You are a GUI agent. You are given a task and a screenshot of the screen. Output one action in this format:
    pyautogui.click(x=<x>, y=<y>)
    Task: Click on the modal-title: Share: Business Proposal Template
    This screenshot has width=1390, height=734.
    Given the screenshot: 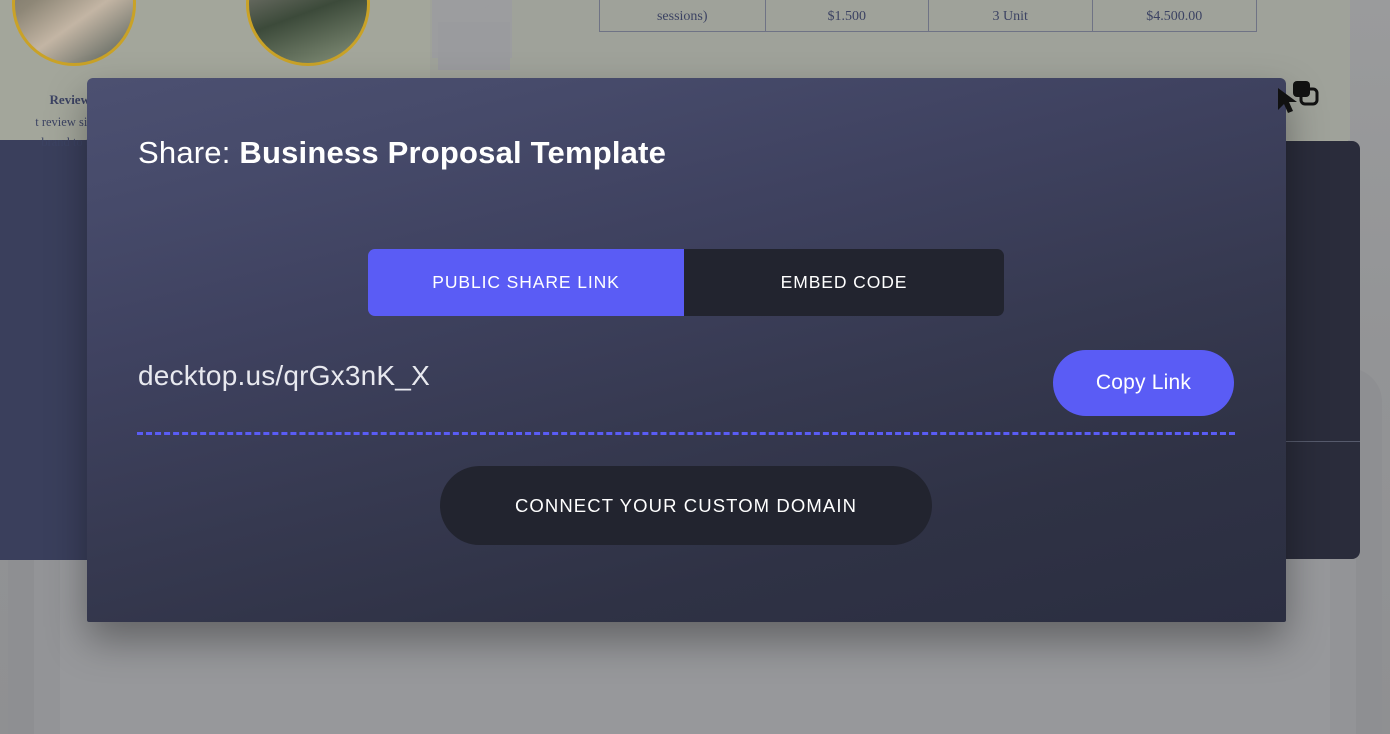 What is the action you would take?
    pyautogui.click(x=402, y=153)
    